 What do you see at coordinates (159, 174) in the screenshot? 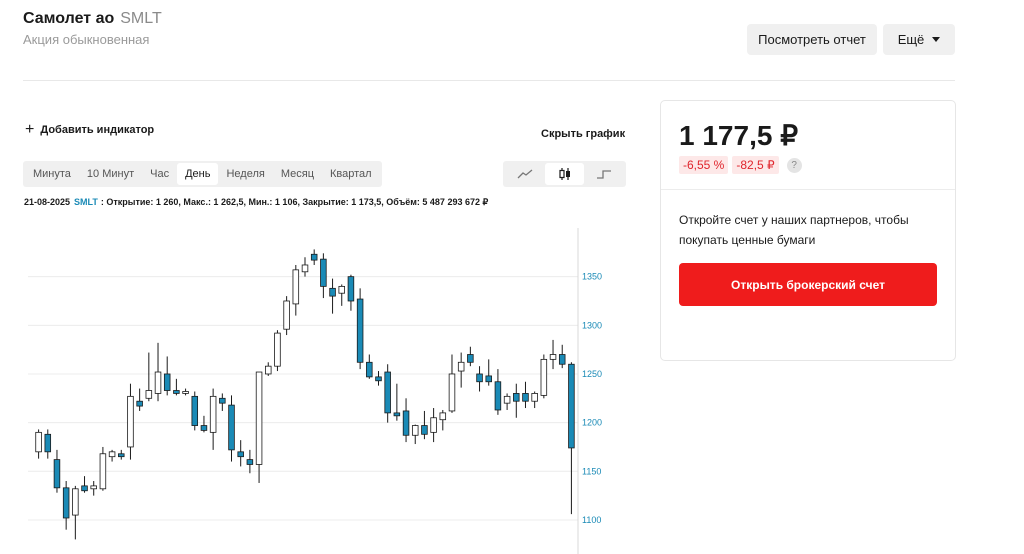
I see `period-tab: Час` at bounding box center [159, 174].